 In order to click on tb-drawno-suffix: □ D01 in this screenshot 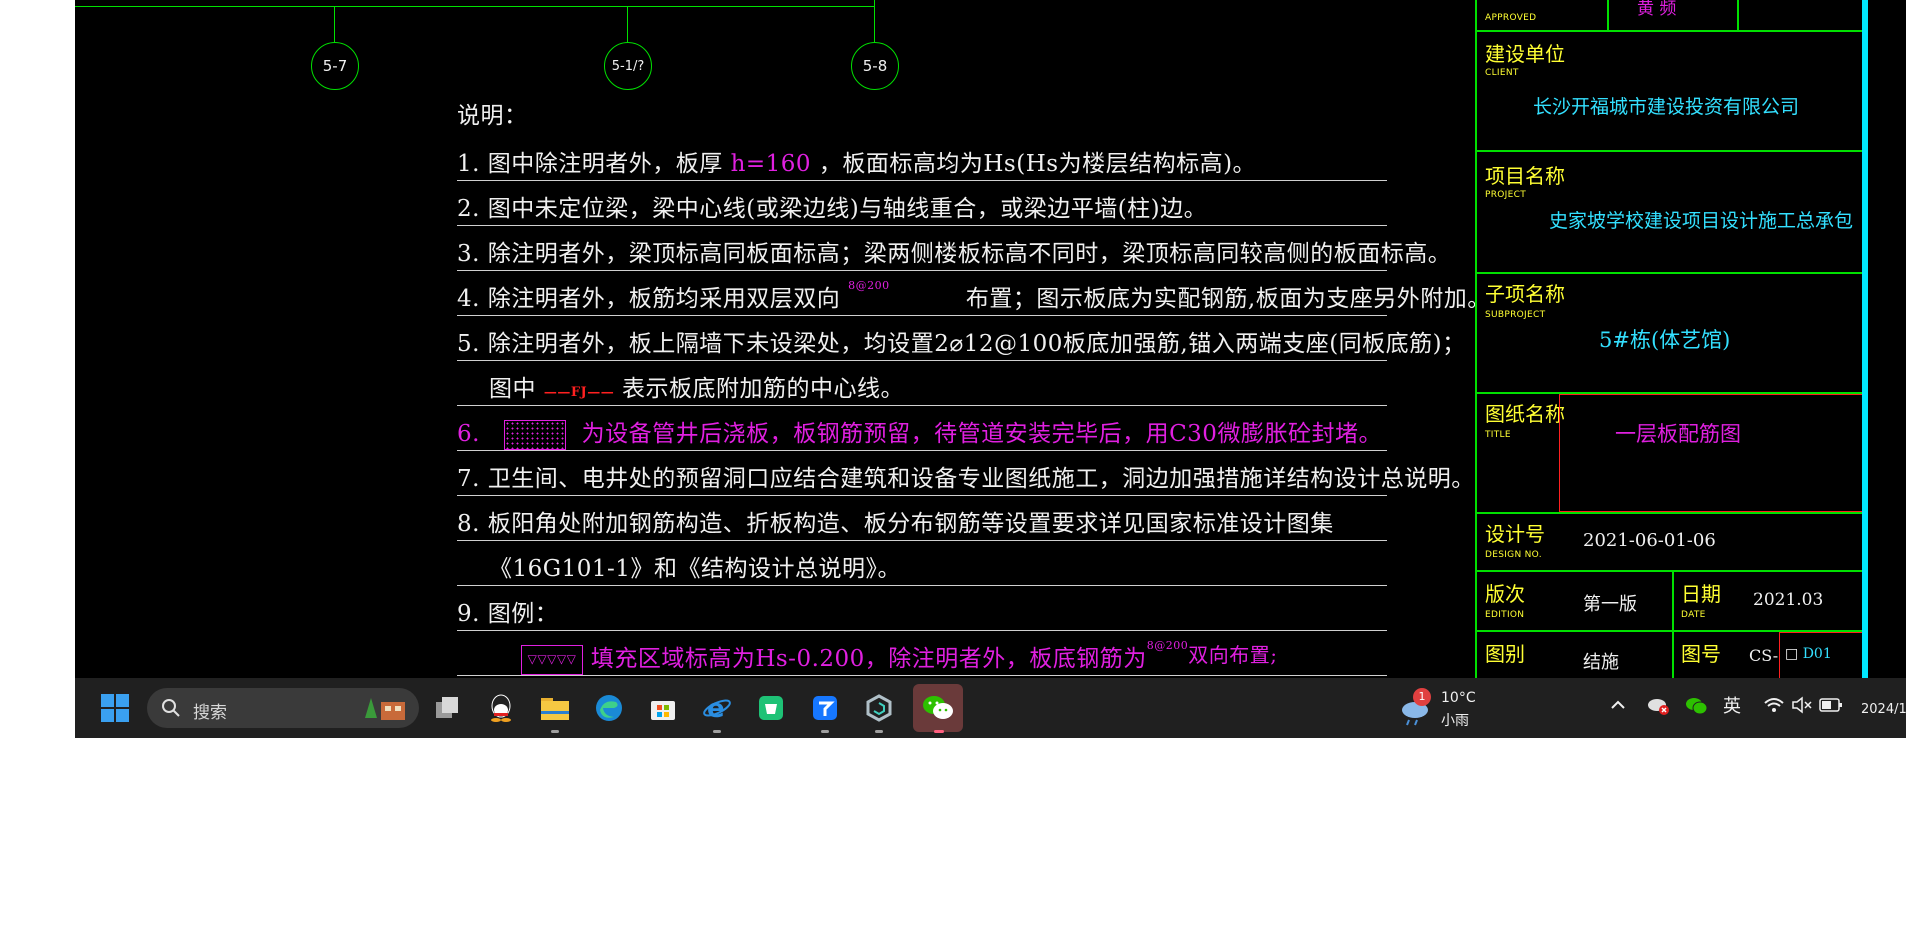, I will do `click(1808, 654)`.